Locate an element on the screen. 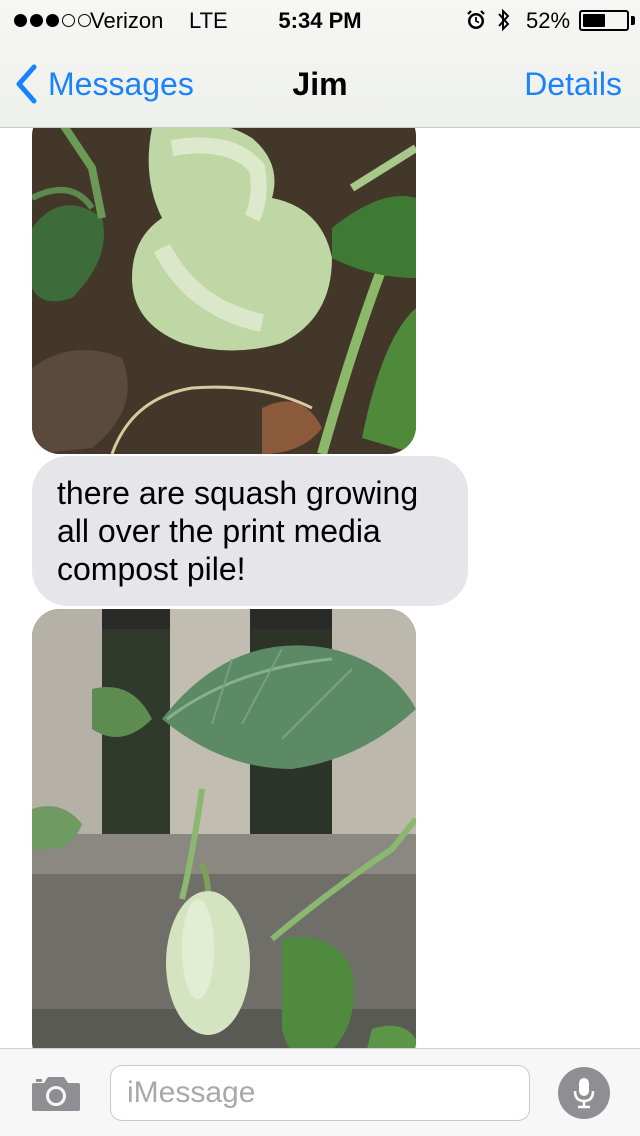 This screenshot has height=1136, width=640. chevron-left-icon is located at coordinates (26, 84).